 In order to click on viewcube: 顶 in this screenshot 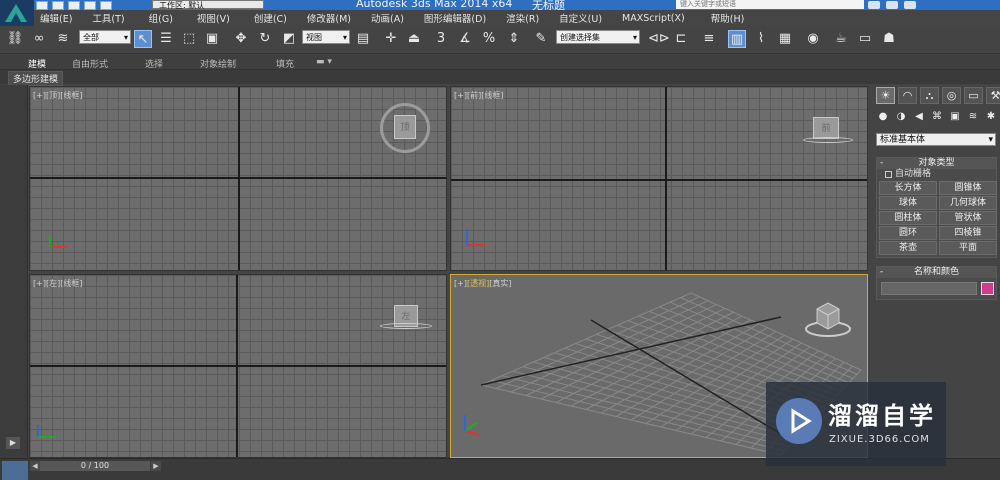, I will do `click(405, 127)`.